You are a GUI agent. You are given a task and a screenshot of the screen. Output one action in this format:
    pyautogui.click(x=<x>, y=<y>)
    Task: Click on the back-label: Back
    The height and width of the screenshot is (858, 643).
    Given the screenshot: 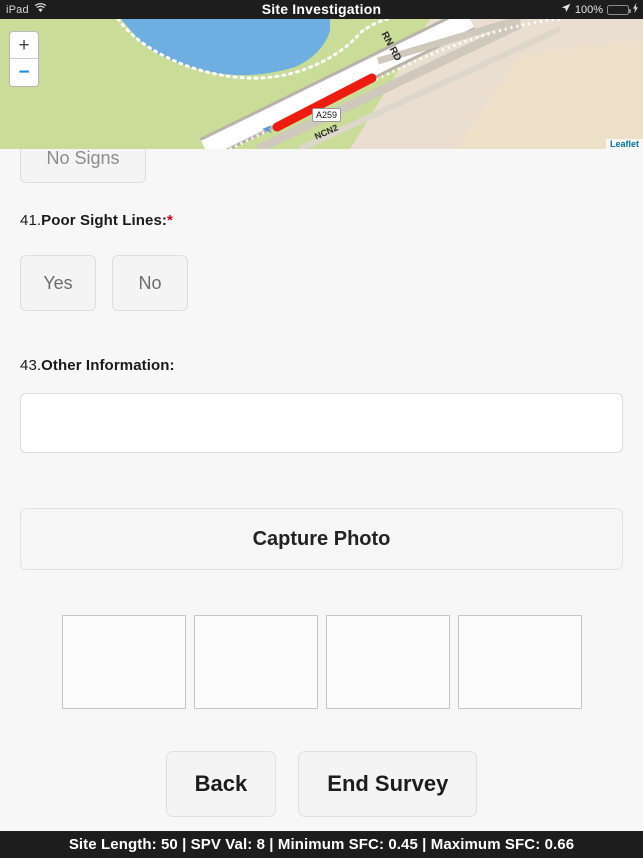 What is the action you would take?
    pyautogui.click(x=221, y=783)
    